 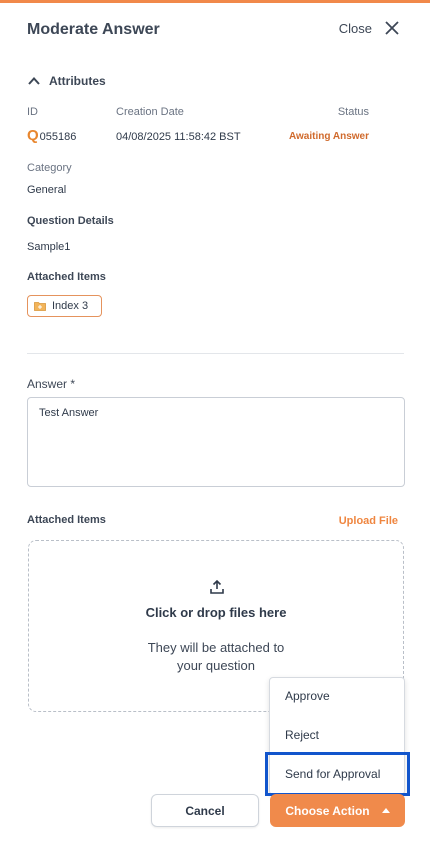 What do you see at coordinates (216, 647) in the screenshot?
I see `dropzone-subtitle-line1: They will be attached to` at bounding box center [216, 647].